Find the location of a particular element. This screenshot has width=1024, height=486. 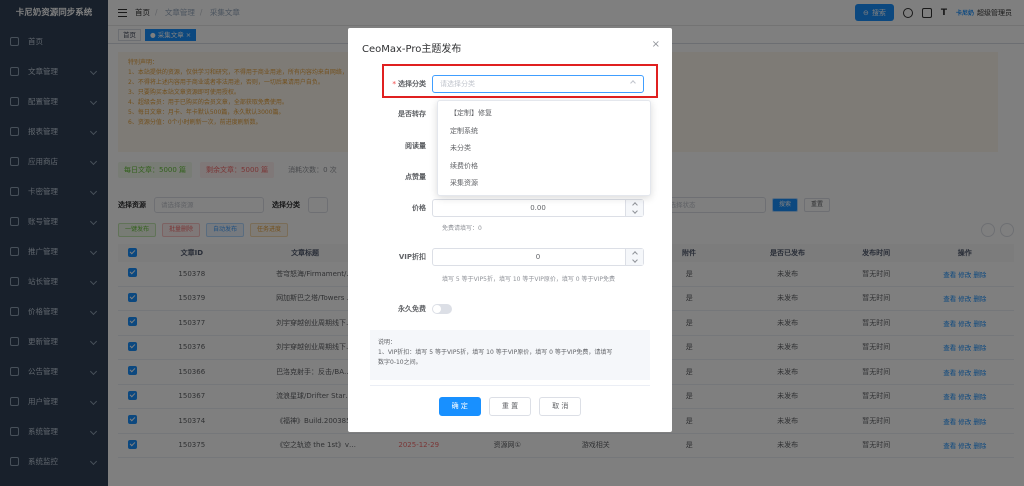

like-label: 点赞量 is located at coordinates (415, 177).